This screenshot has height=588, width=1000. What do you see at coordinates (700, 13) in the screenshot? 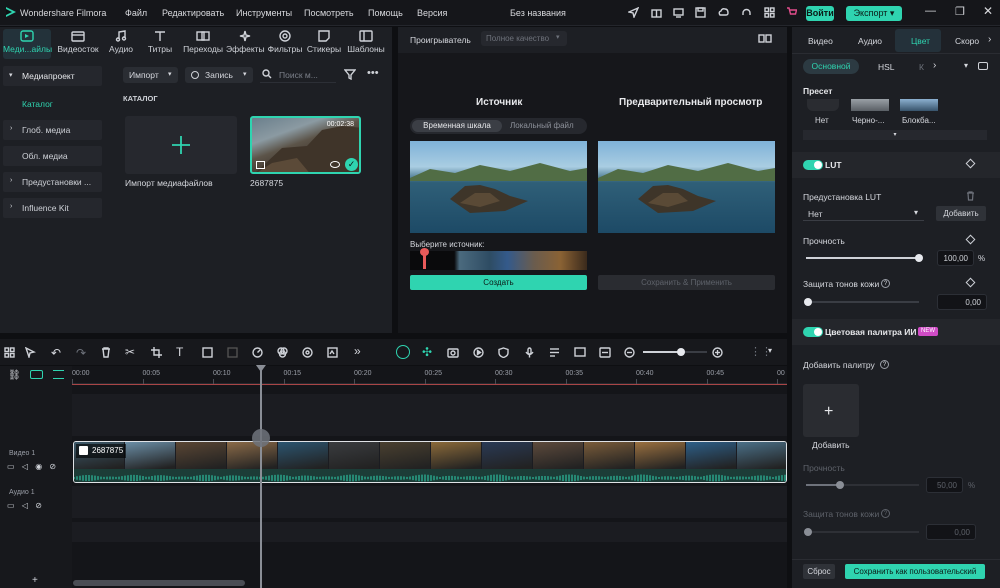
I see `save-icon` at bounding box center [700, 13].